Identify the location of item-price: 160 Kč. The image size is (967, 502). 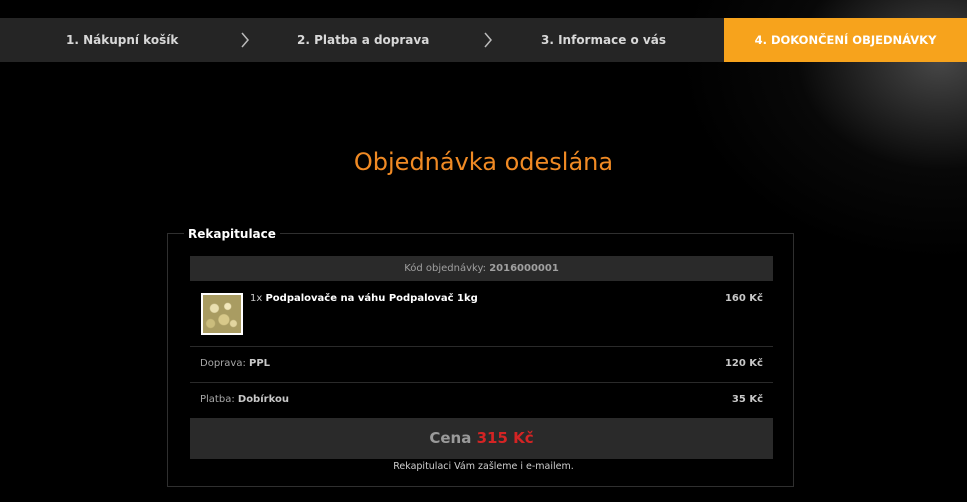
(743, 298).